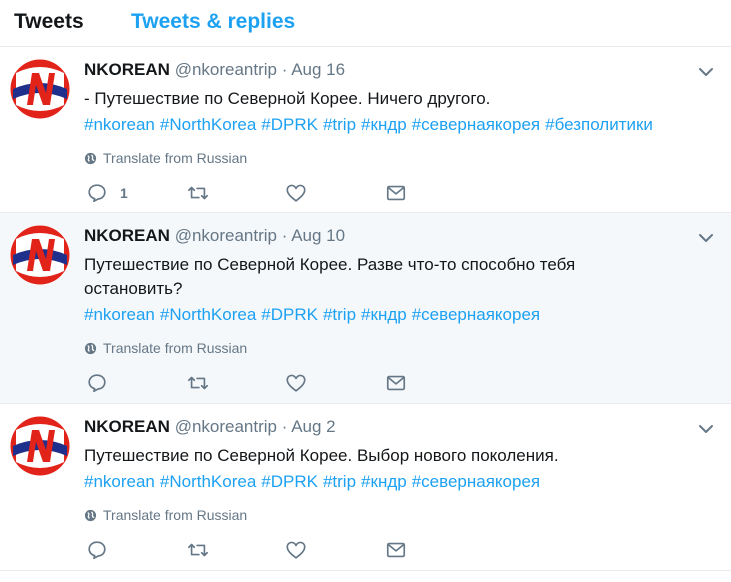 This screenshot has height=582, width=731. I want to click on tweet-header: NKOREAN @nkoreantrip · Aug 2, so click(210, 427).